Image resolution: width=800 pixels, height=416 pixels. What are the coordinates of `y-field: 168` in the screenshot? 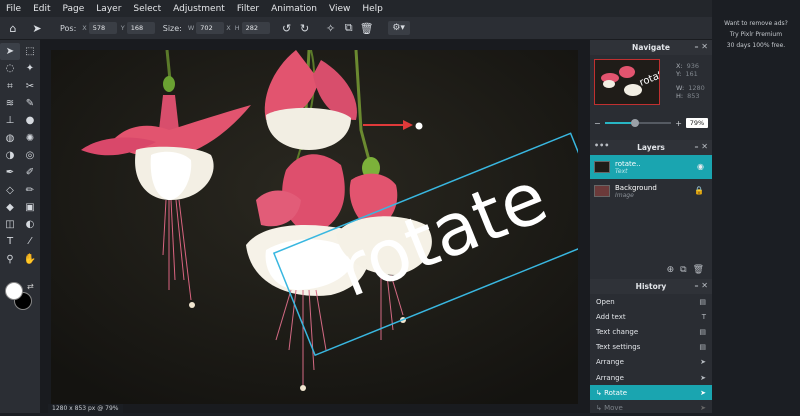 It's located at (140, 28).